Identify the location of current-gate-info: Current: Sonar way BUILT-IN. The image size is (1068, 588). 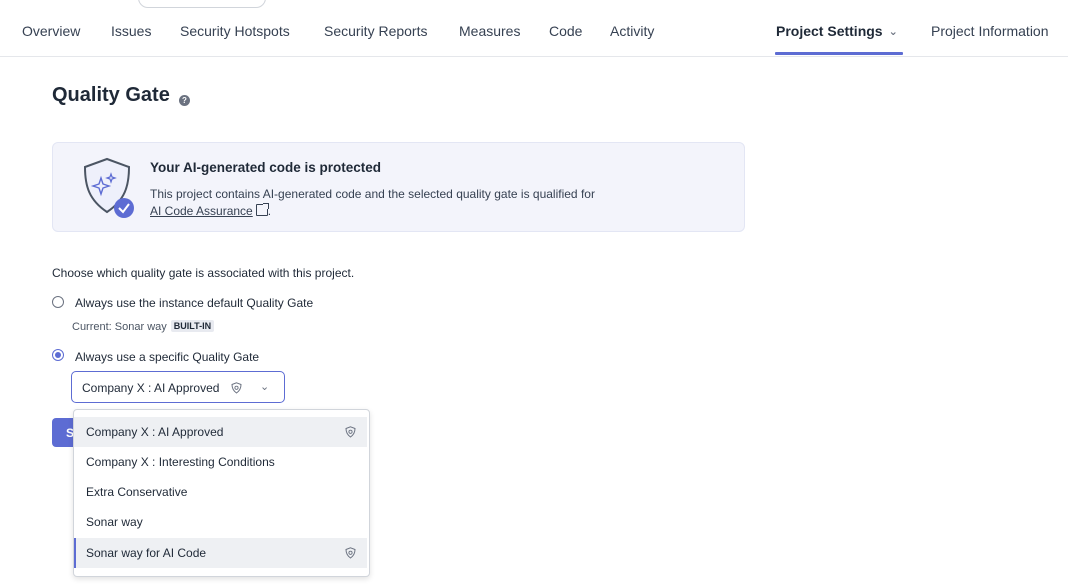
(143, 326).